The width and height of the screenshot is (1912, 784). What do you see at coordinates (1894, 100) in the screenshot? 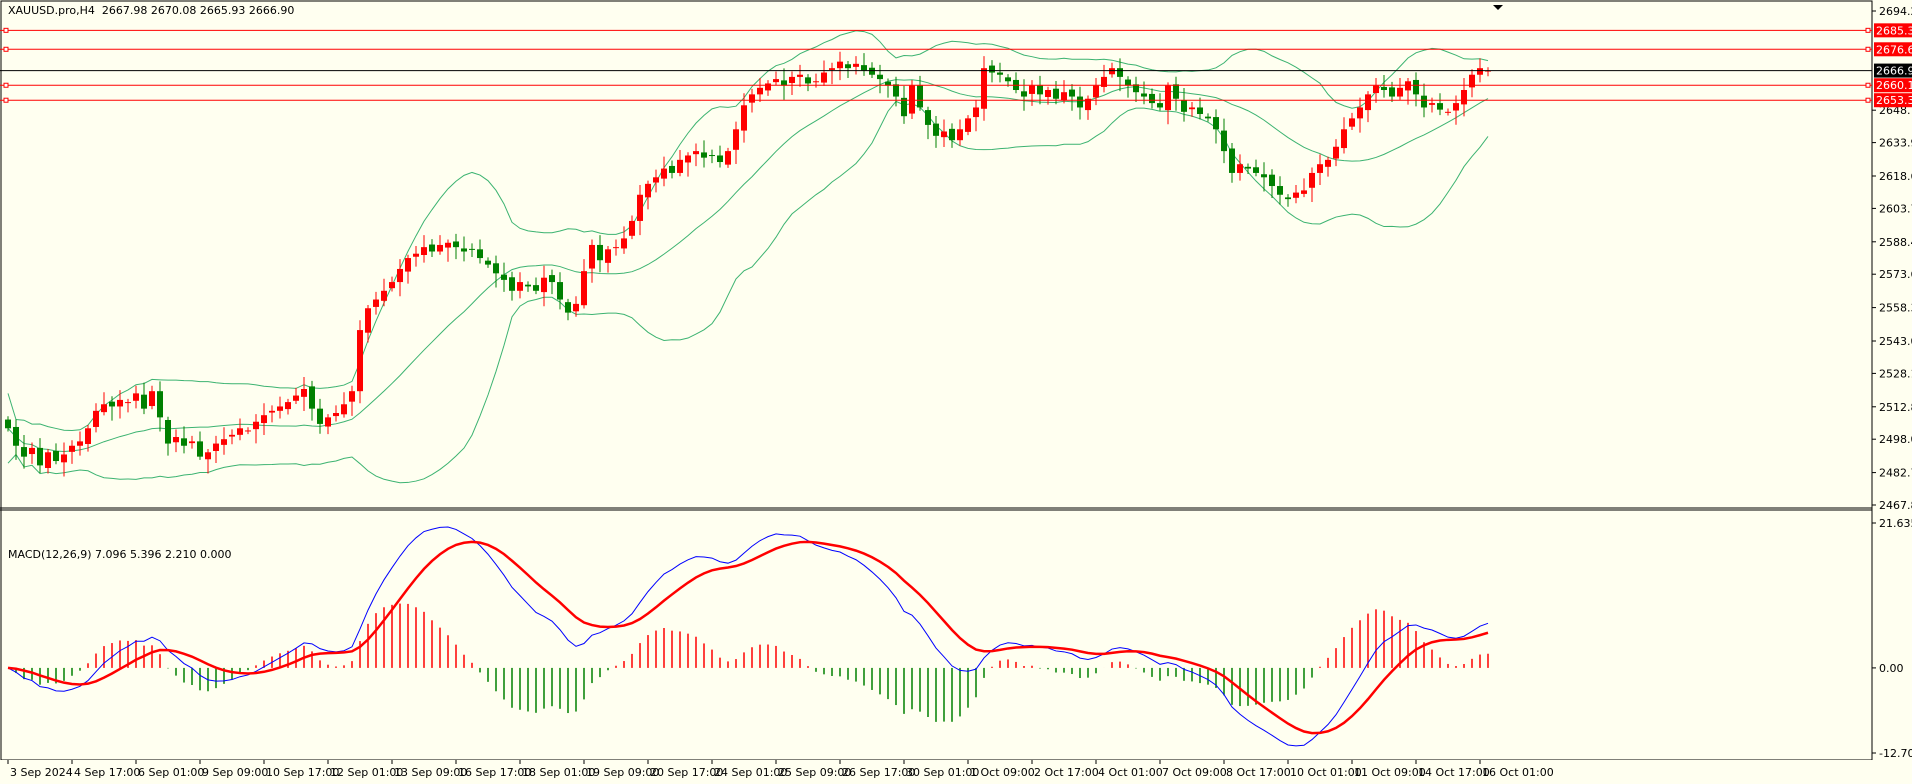
I see `price-level-label: 2653.32` at bounding box center [1894, 100].